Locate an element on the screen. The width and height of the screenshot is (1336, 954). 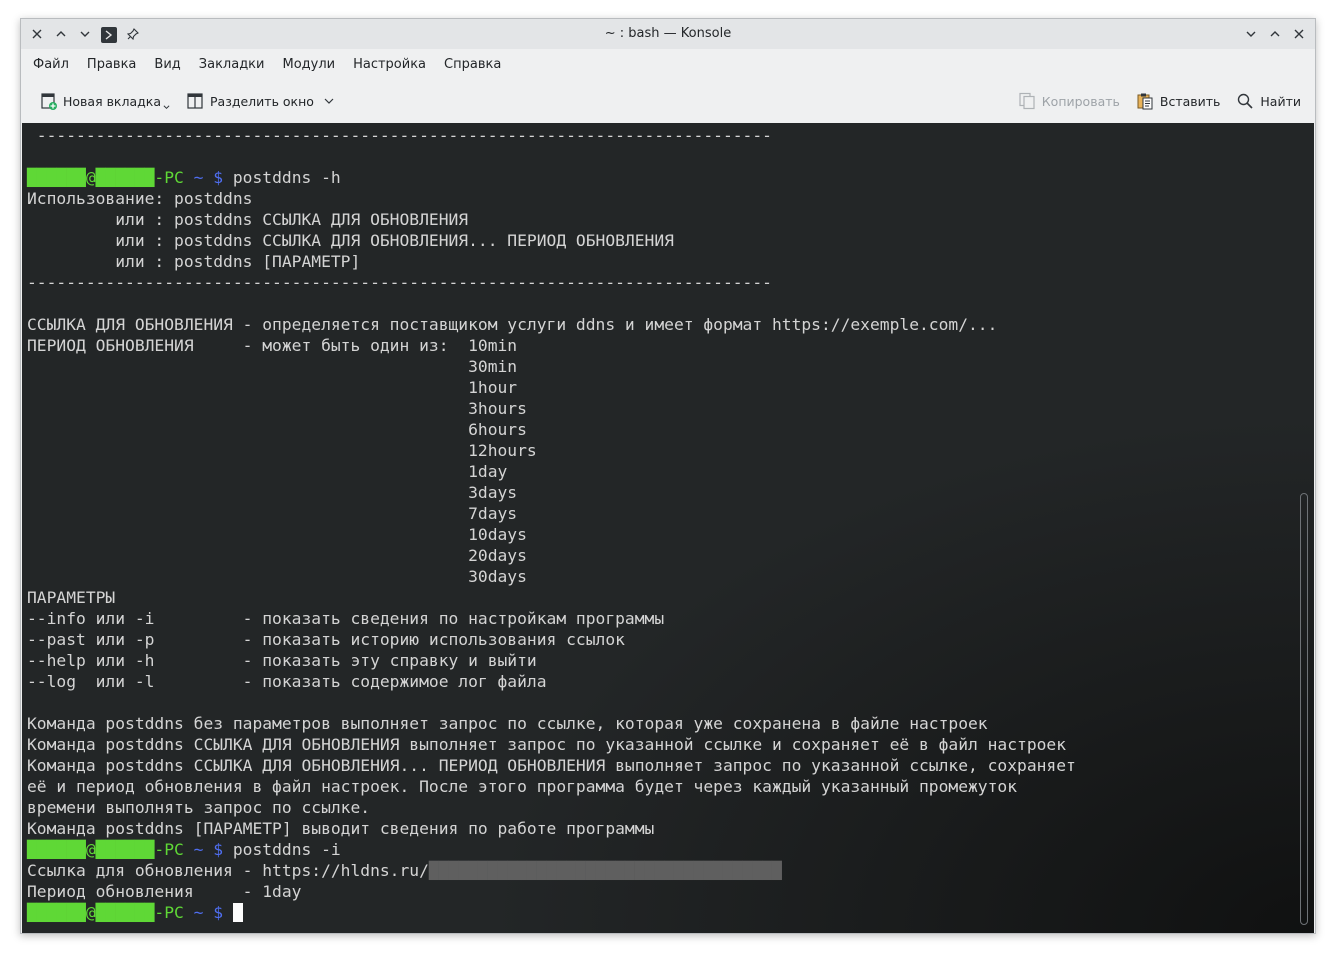
menu-file: Файл is located at coordinates (51, 64).